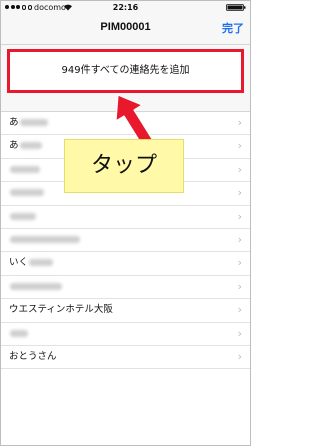 Image resolution: width=320 pixels, height=446 pixels. I want to click on done-button: 完了, so click(233, 28).